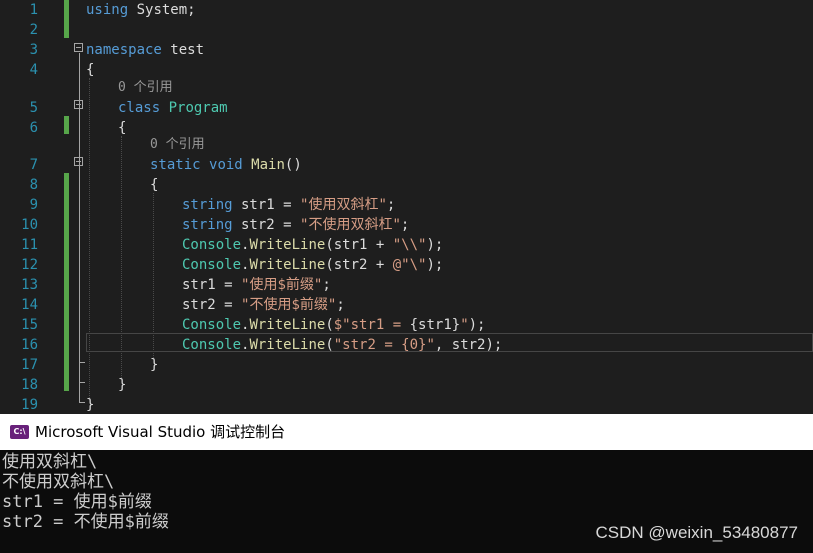  I want to click on code-line: 10 string str2 = "不使用双斜杠";, so click(406, 225).